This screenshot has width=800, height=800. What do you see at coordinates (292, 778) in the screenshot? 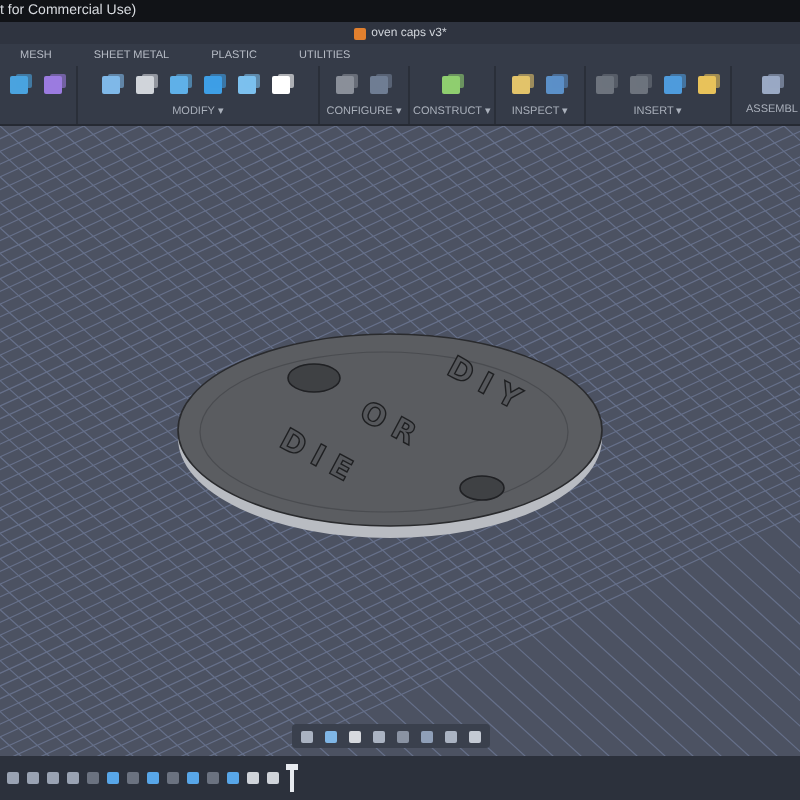
I see `timeline-marker-icon` at bounding box center [292, 778].